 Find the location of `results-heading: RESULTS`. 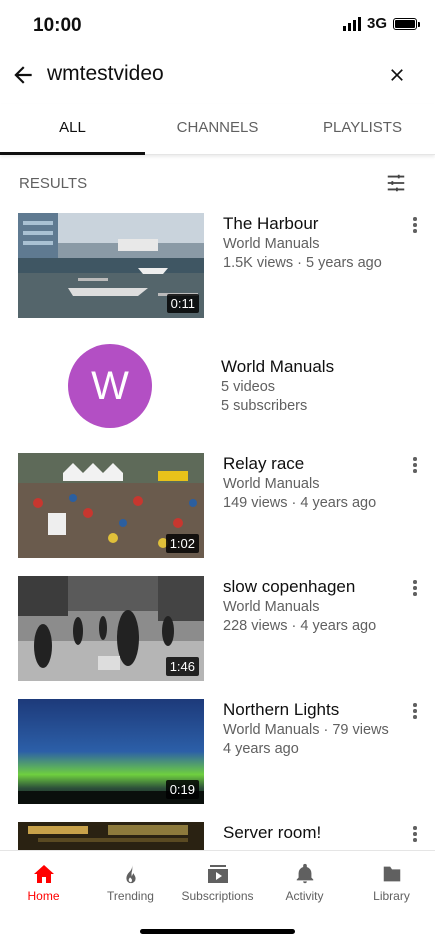

results-heading: RESULTS is located at coordinates (53, 183).